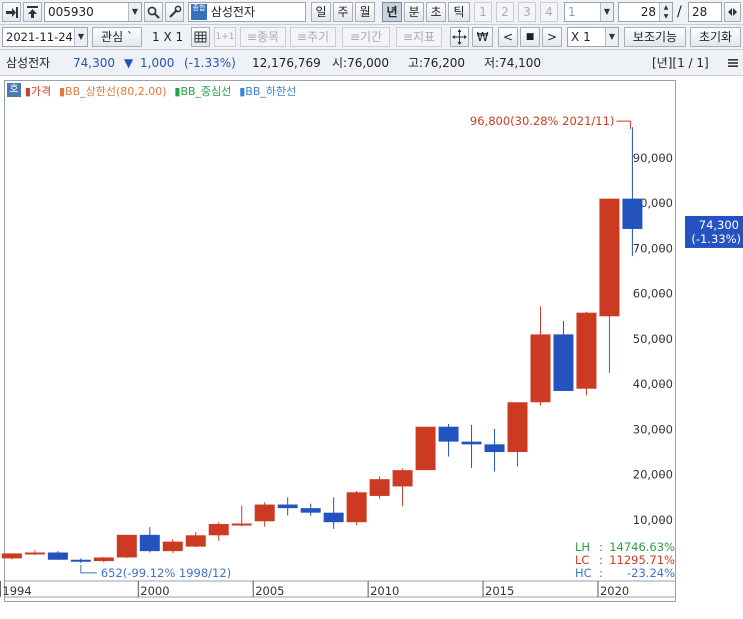  Describe the element at coordinates (582, 560) in the screenshot. I see `stat-lc-key: LC` at that location.